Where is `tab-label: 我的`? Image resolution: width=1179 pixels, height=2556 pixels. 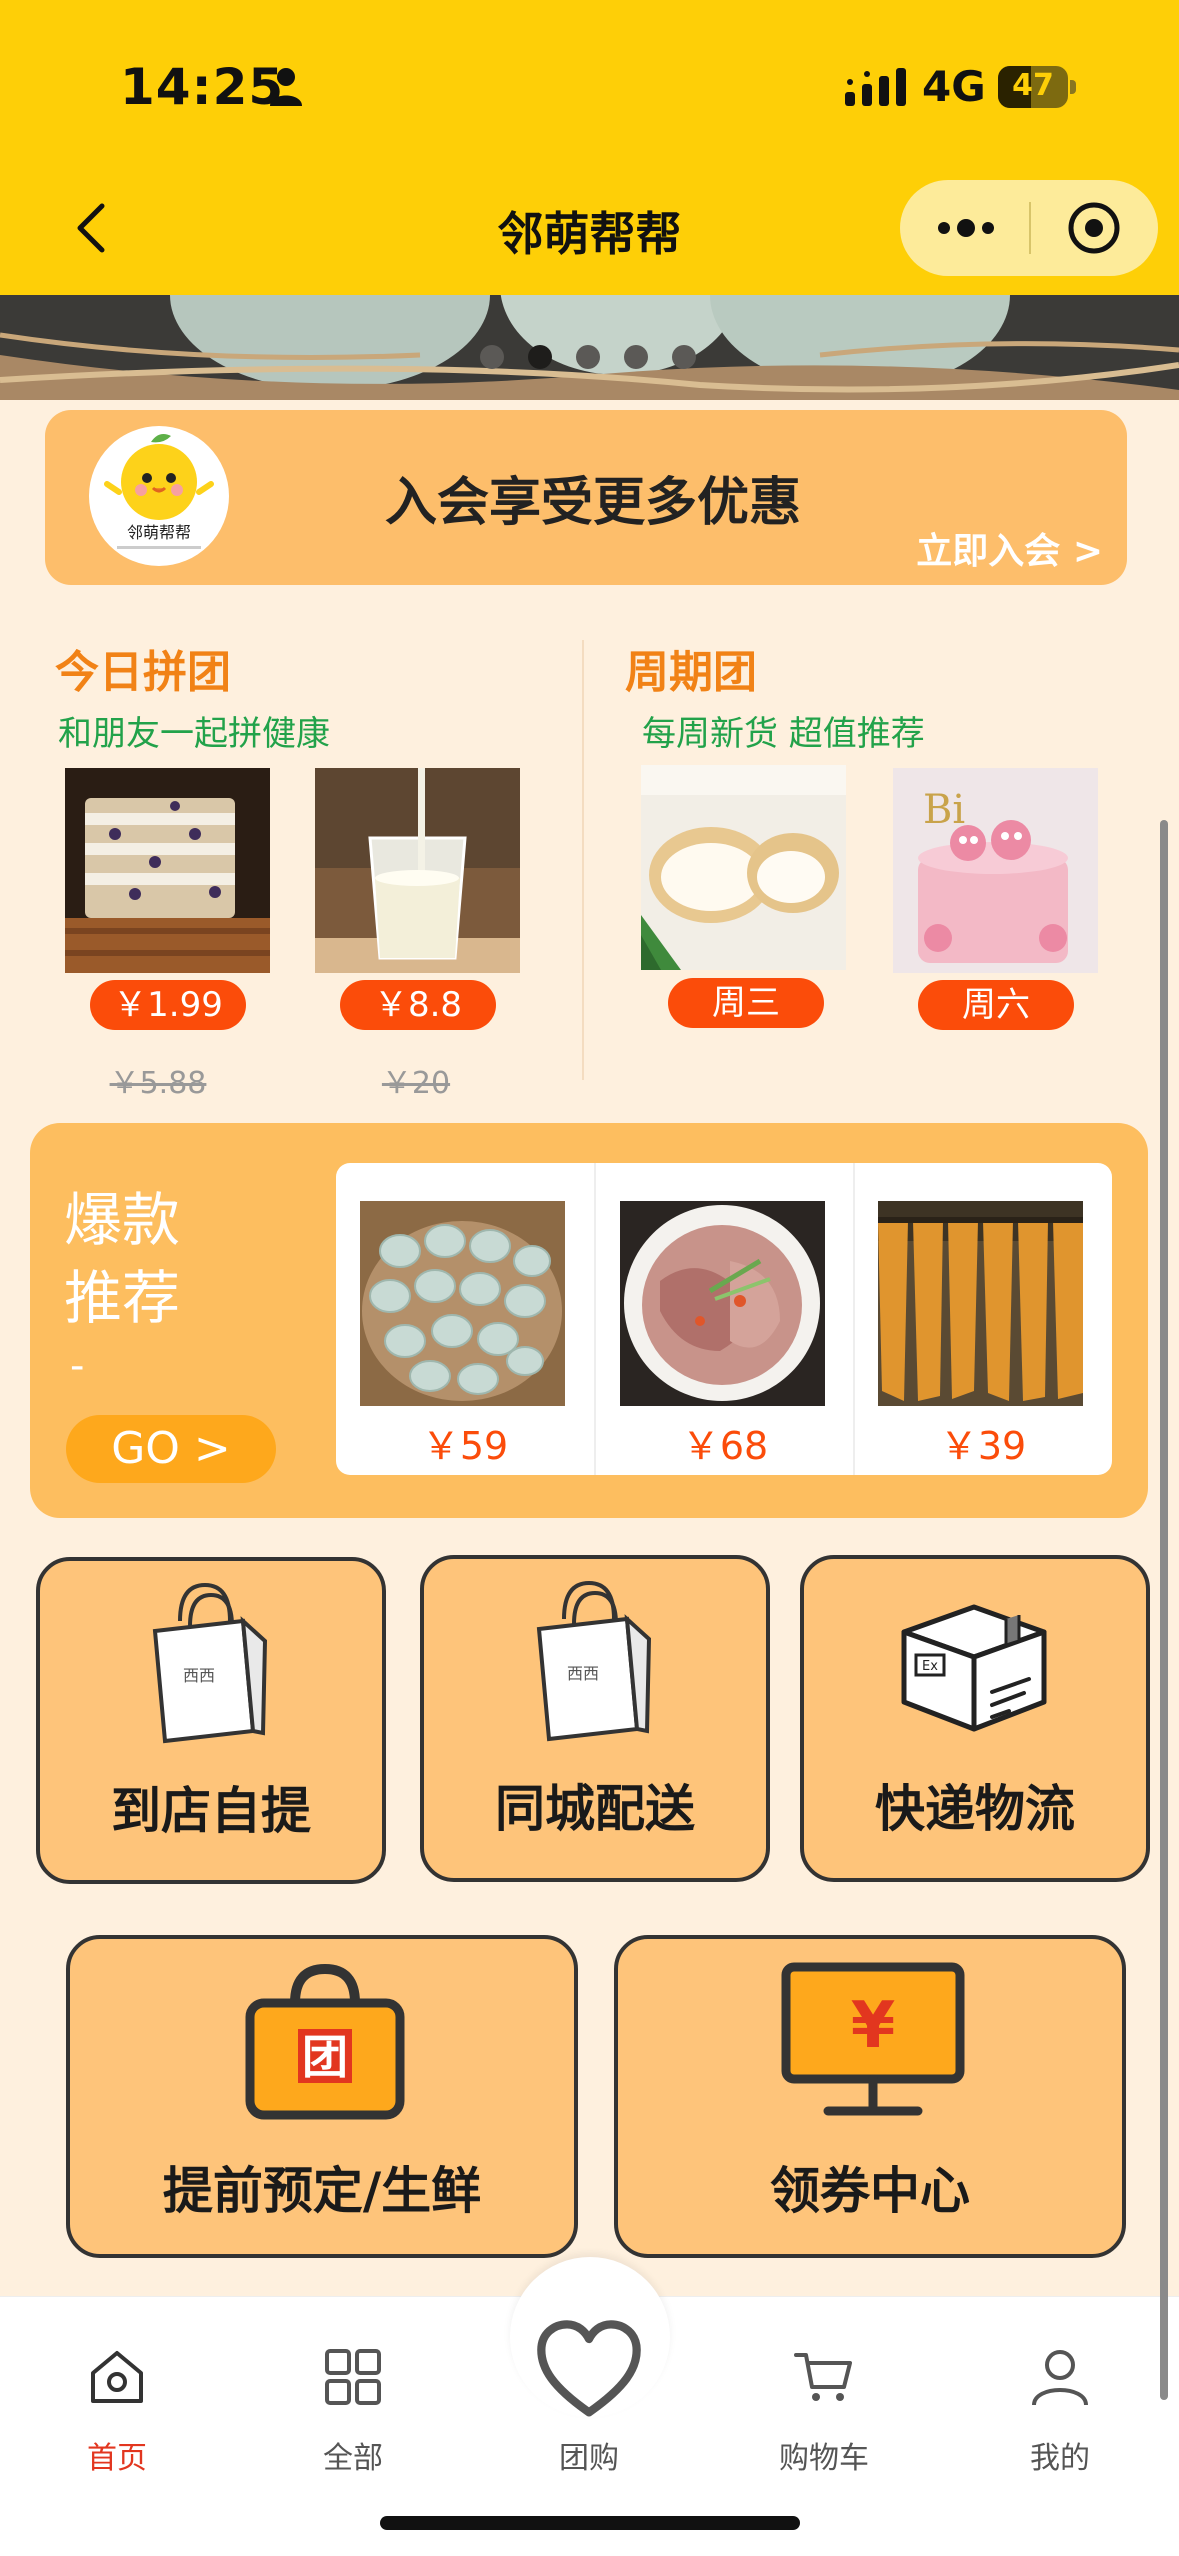
tab-label: 我的 is located at coordinates (1060, 2458).